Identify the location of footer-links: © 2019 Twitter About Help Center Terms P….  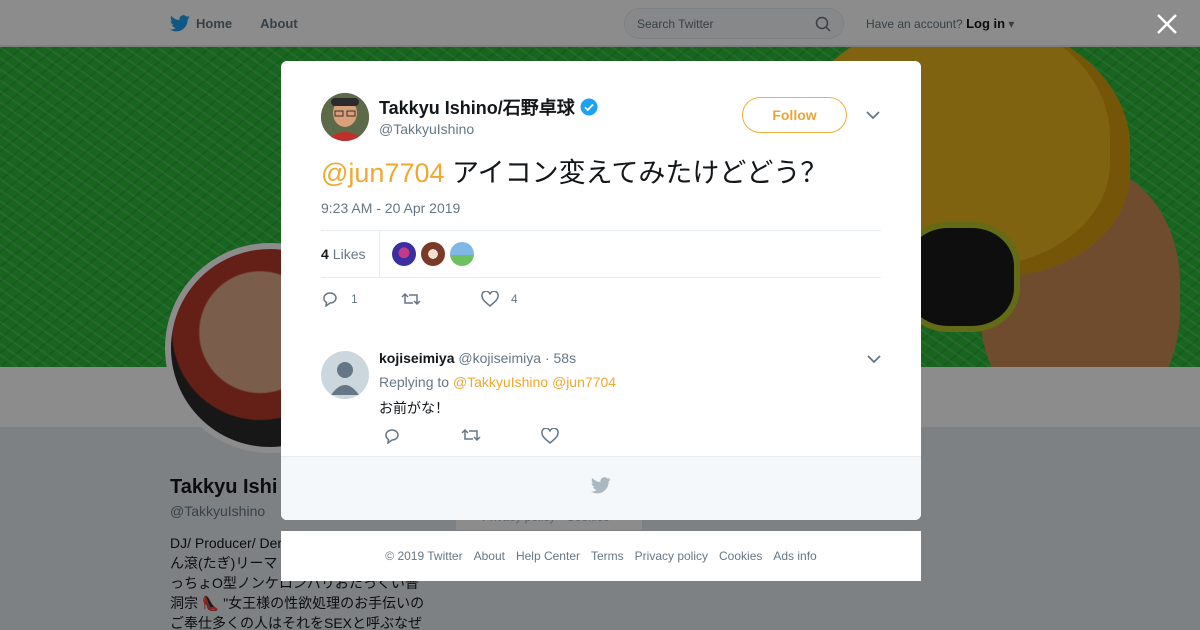
(601, 556).